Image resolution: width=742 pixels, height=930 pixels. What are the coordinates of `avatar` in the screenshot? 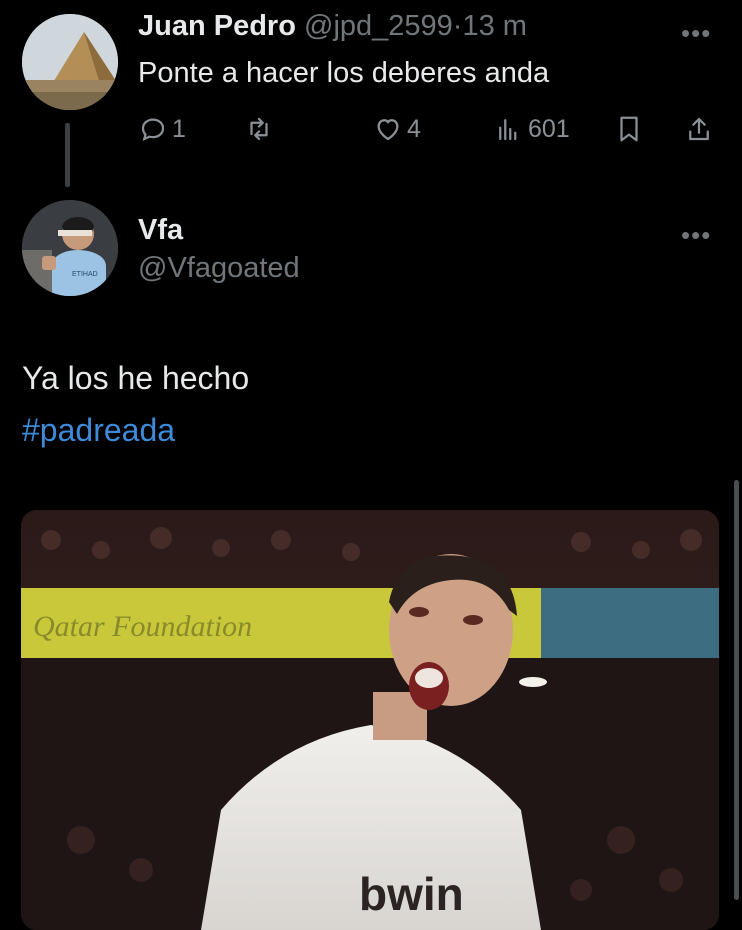 It's located at (70, 62).